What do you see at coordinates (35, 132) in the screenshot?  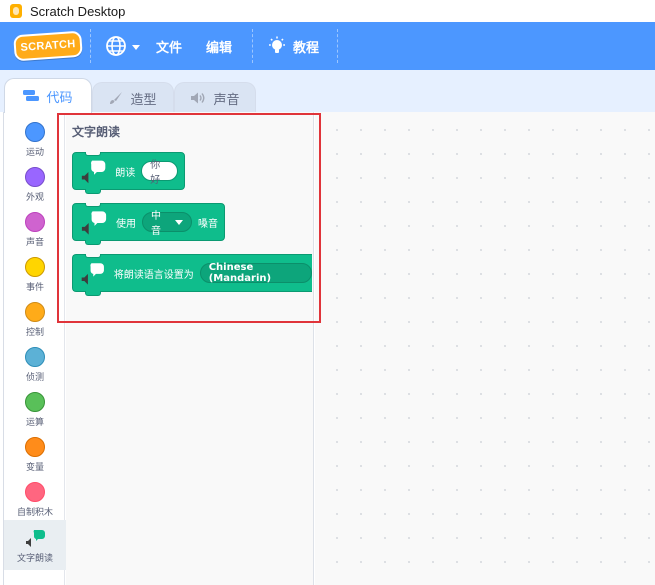 I see `motion-color-icon` at bounding box center [35, 132].